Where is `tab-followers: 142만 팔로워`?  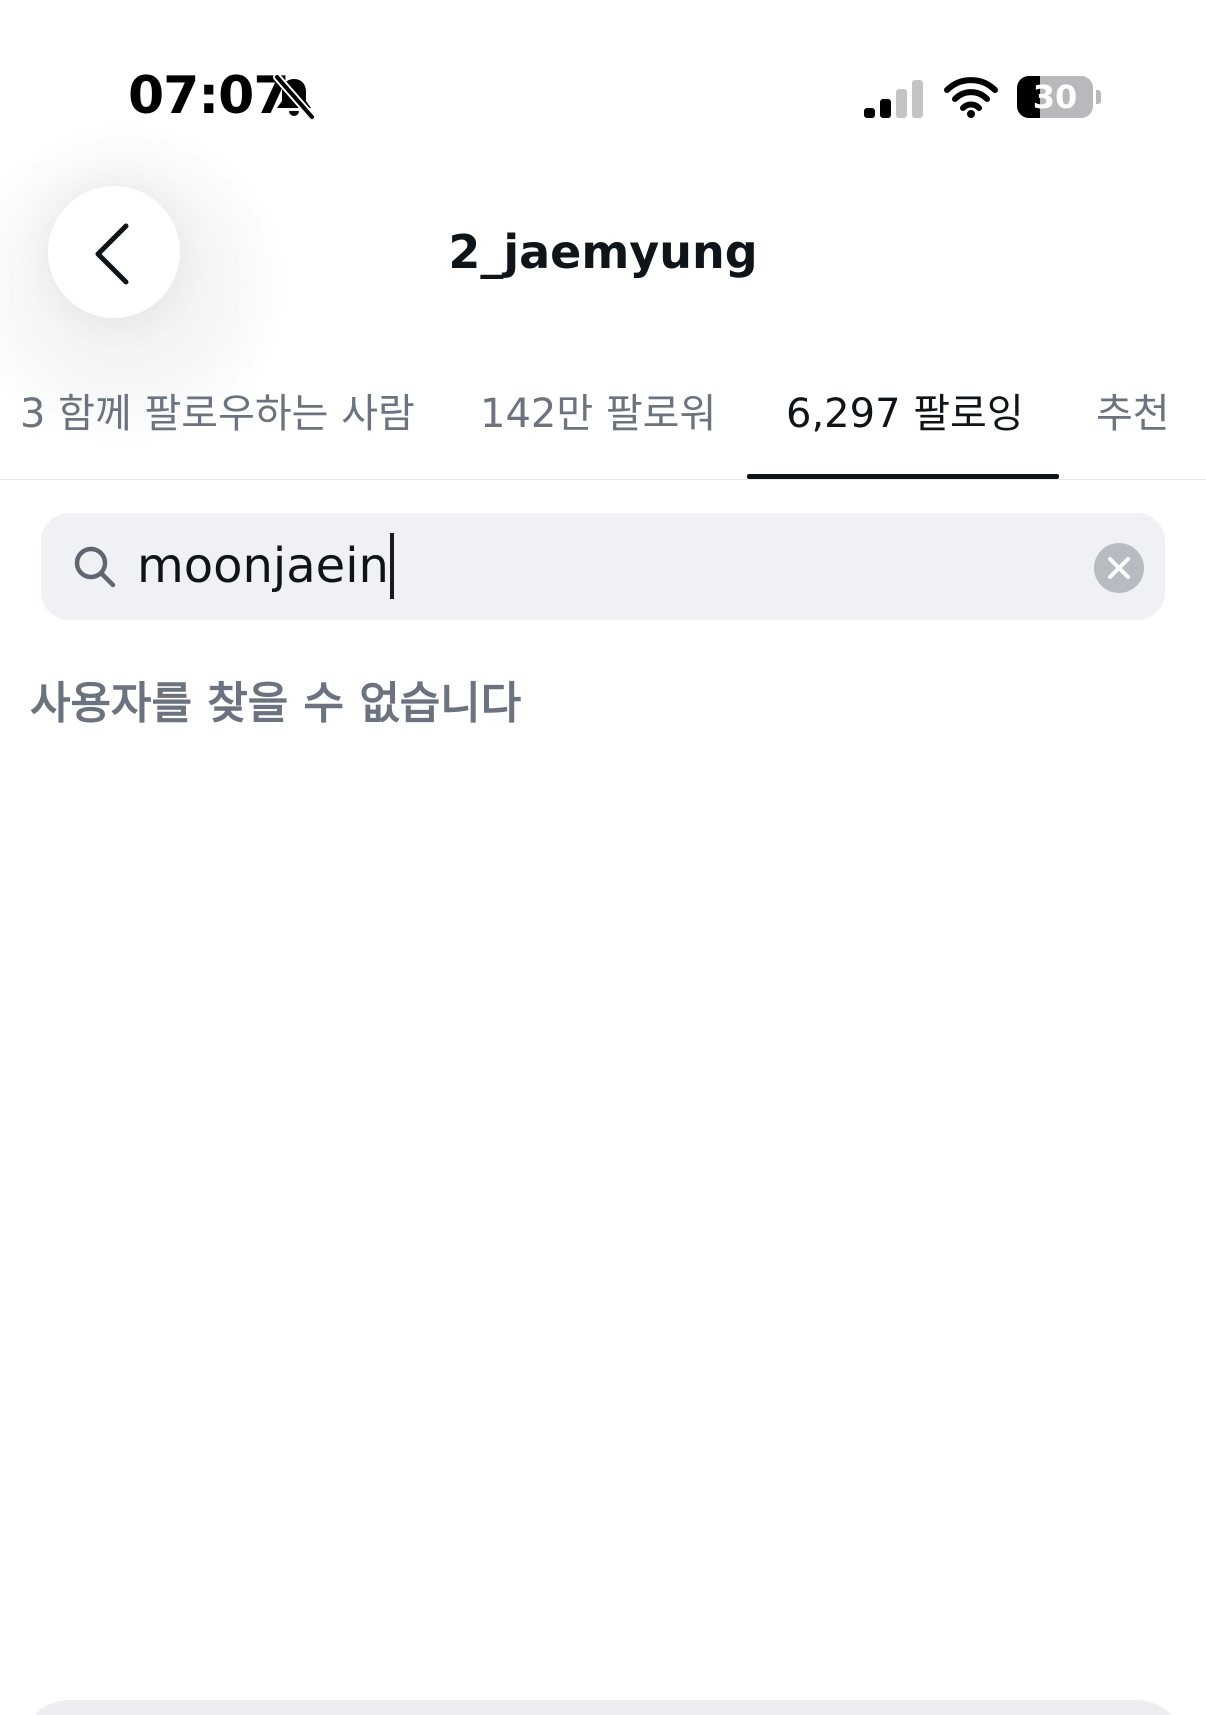 tab-followers: 142만 팔로워 is located at coordinates (598, 414).